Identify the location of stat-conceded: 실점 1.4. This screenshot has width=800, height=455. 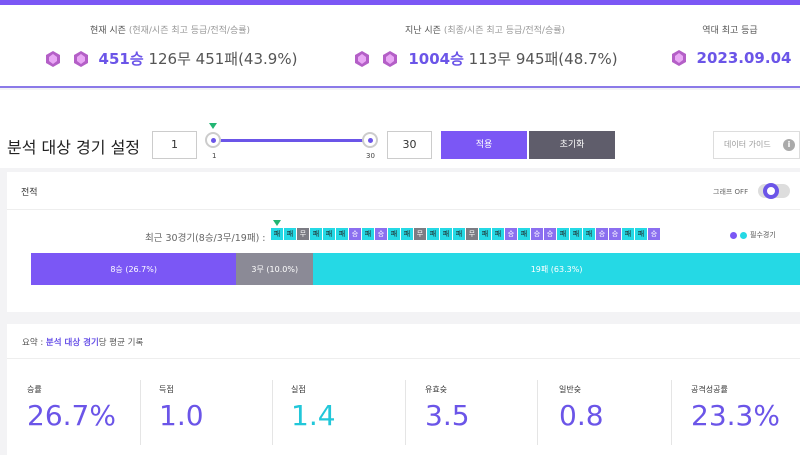
(313, 408).